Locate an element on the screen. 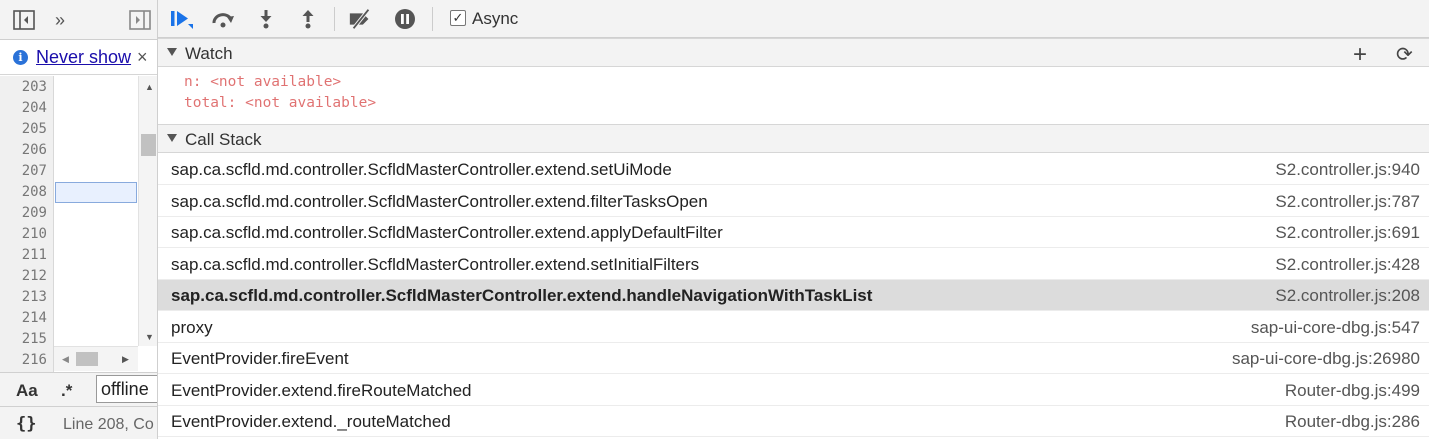  infobar: i Never show × is located at coordinates (78, 58).